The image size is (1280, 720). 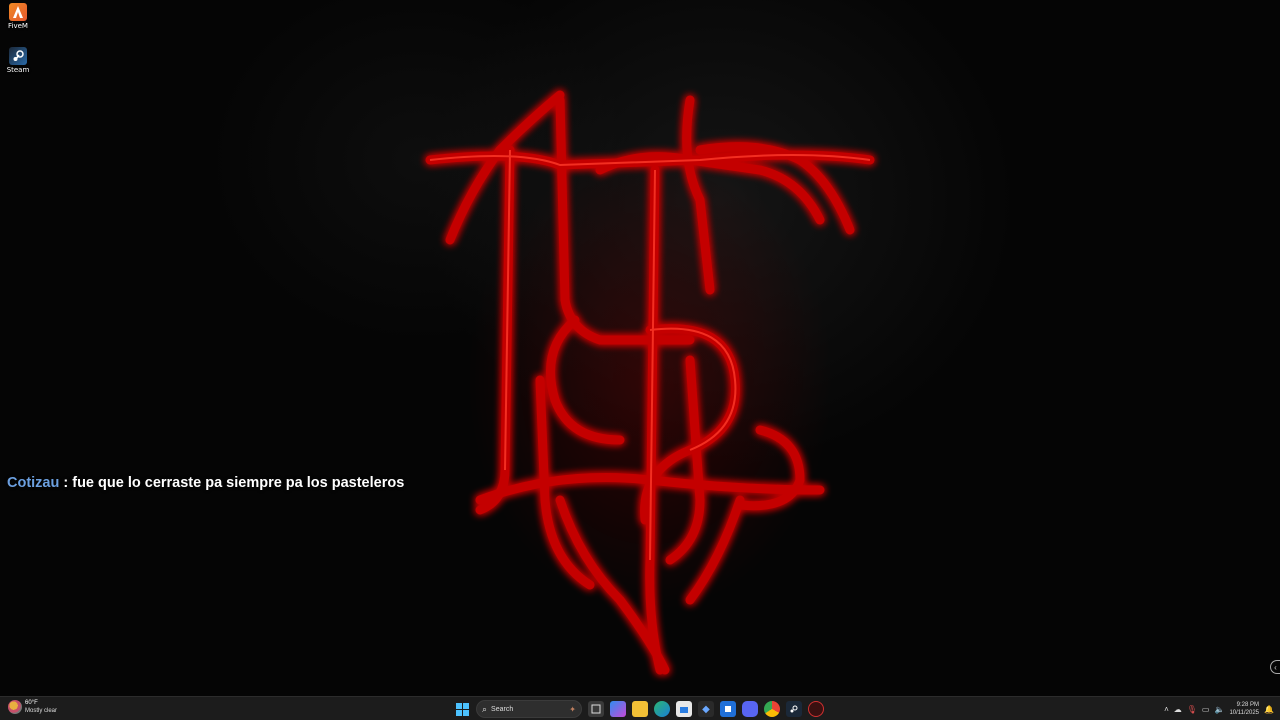 I want to click on desktop-icon-label: FiveM, so click(x=18, y=26).